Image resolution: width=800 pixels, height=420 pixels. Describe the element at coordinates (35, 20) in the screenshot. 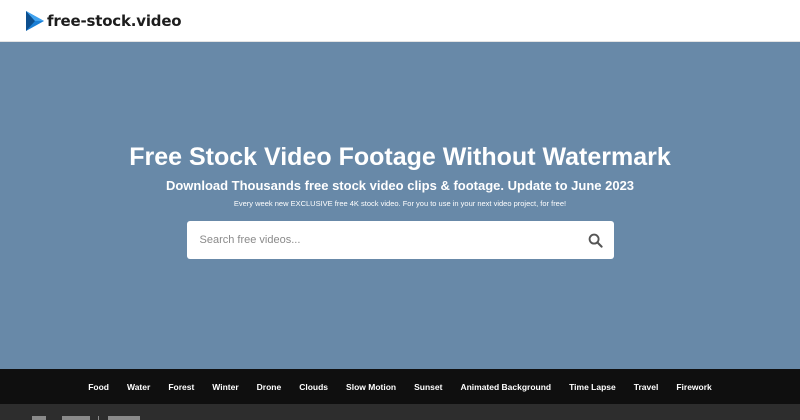

I see `play-arrow-logo-icon` at that location.